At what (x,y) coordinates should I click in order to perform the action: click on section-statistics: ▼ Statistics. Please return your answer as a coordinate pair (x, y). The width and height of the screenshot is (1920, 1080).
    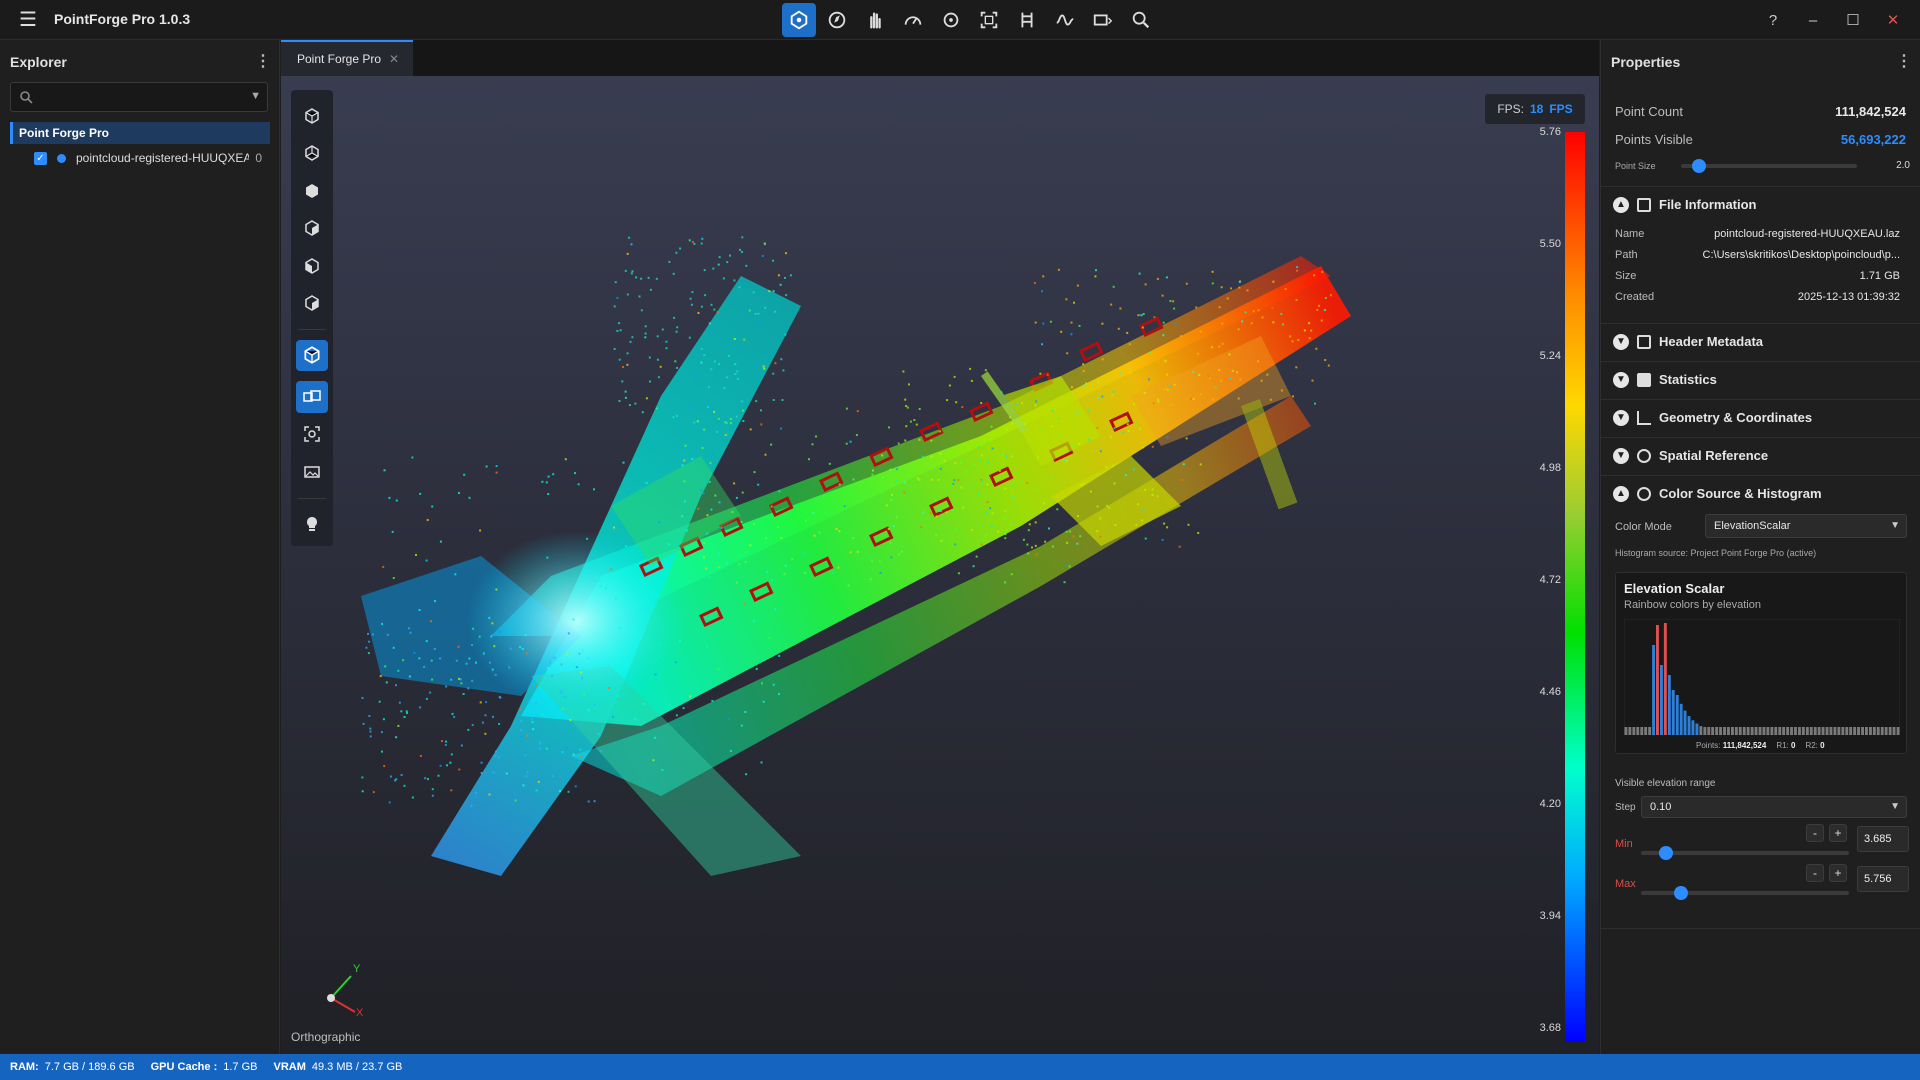
    Looking at the image, I should click on (1760, 379).